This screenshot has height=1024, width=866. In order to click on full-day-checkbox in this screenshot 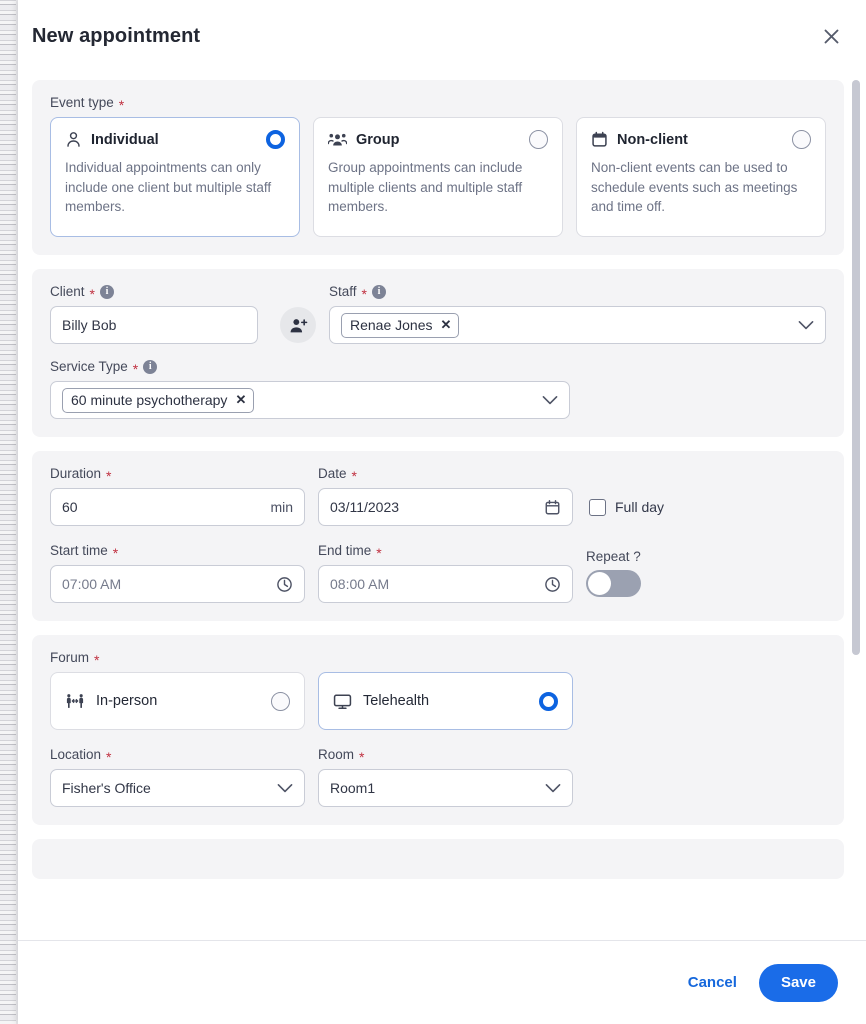, I will do `click(597, 507)`.